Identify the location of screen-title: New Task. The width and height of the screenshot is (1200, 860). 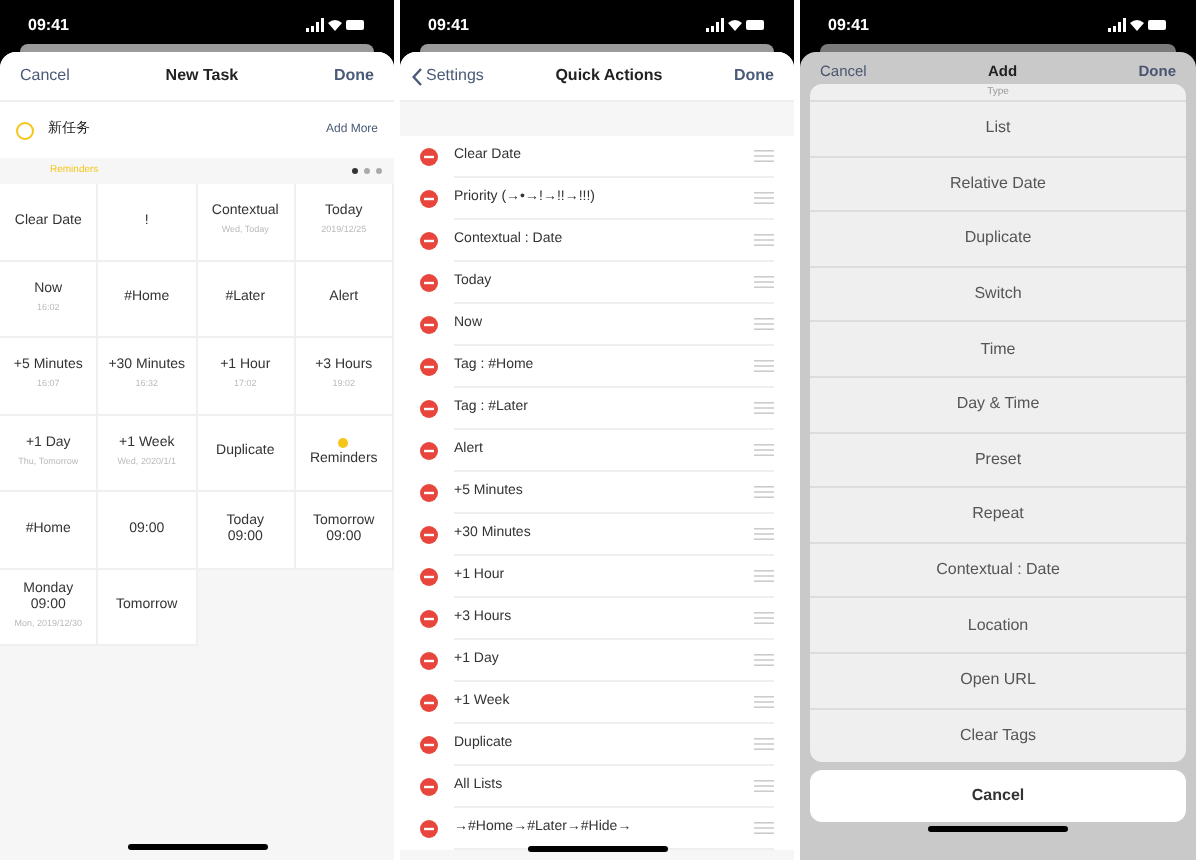
(202, 76).